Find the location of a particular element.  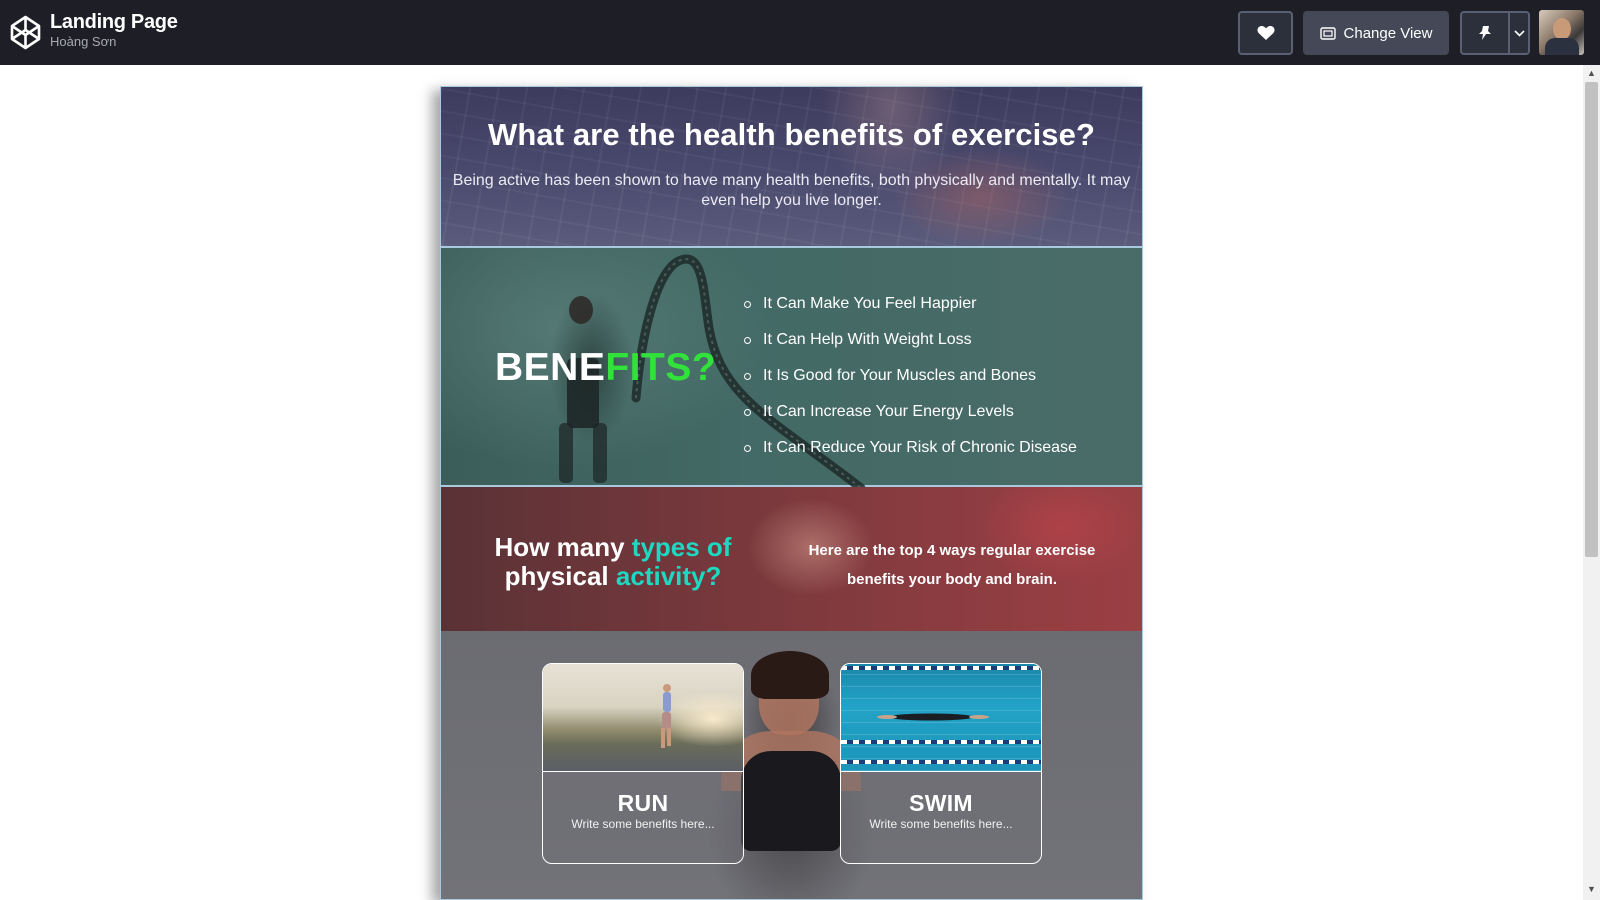

card-title: SWIM is located at coordinates (941, 803).